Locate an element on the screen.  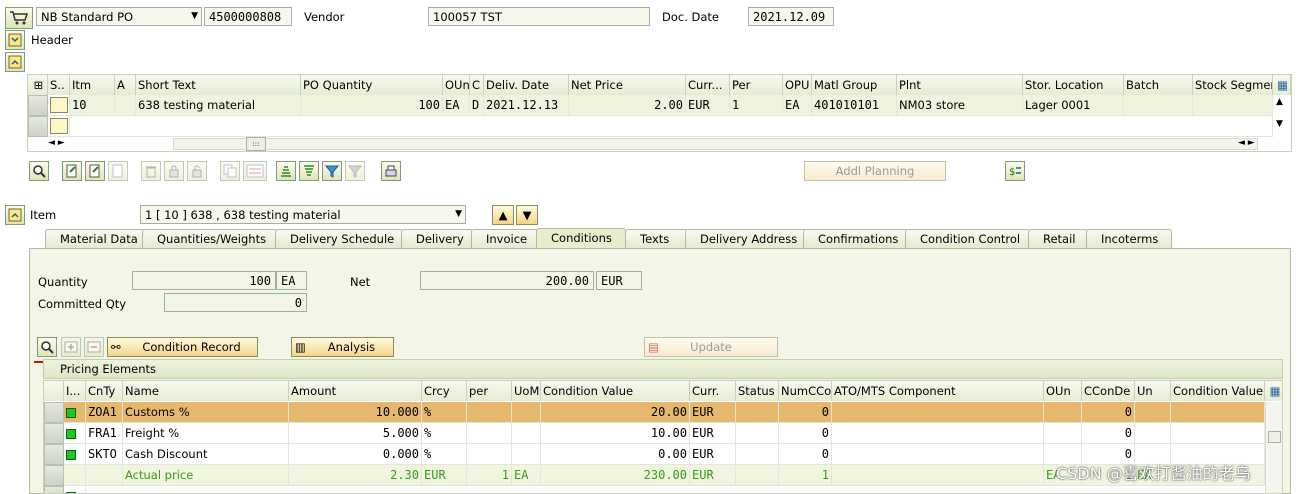
cell-a is located at coordinates (125, 105).